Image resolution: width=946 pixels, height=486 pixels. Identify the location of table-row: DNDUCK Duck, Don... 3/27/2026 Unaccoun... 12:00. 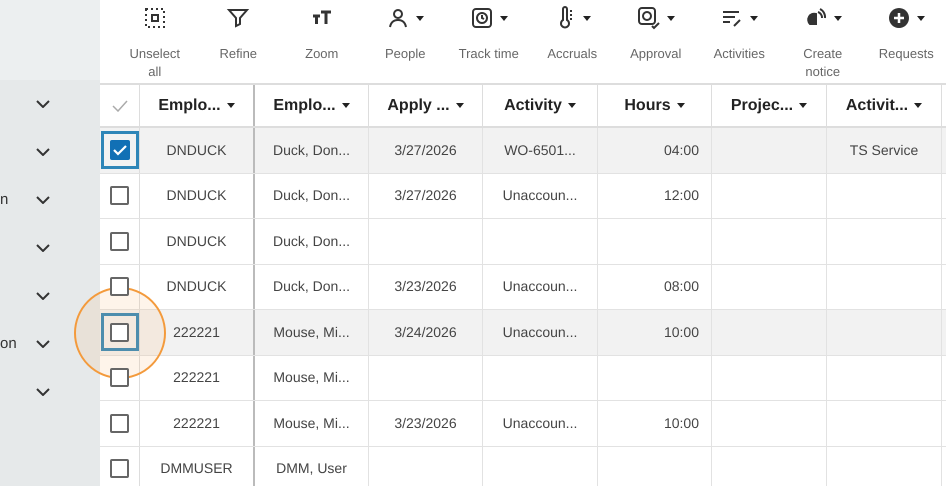
(523, 196).